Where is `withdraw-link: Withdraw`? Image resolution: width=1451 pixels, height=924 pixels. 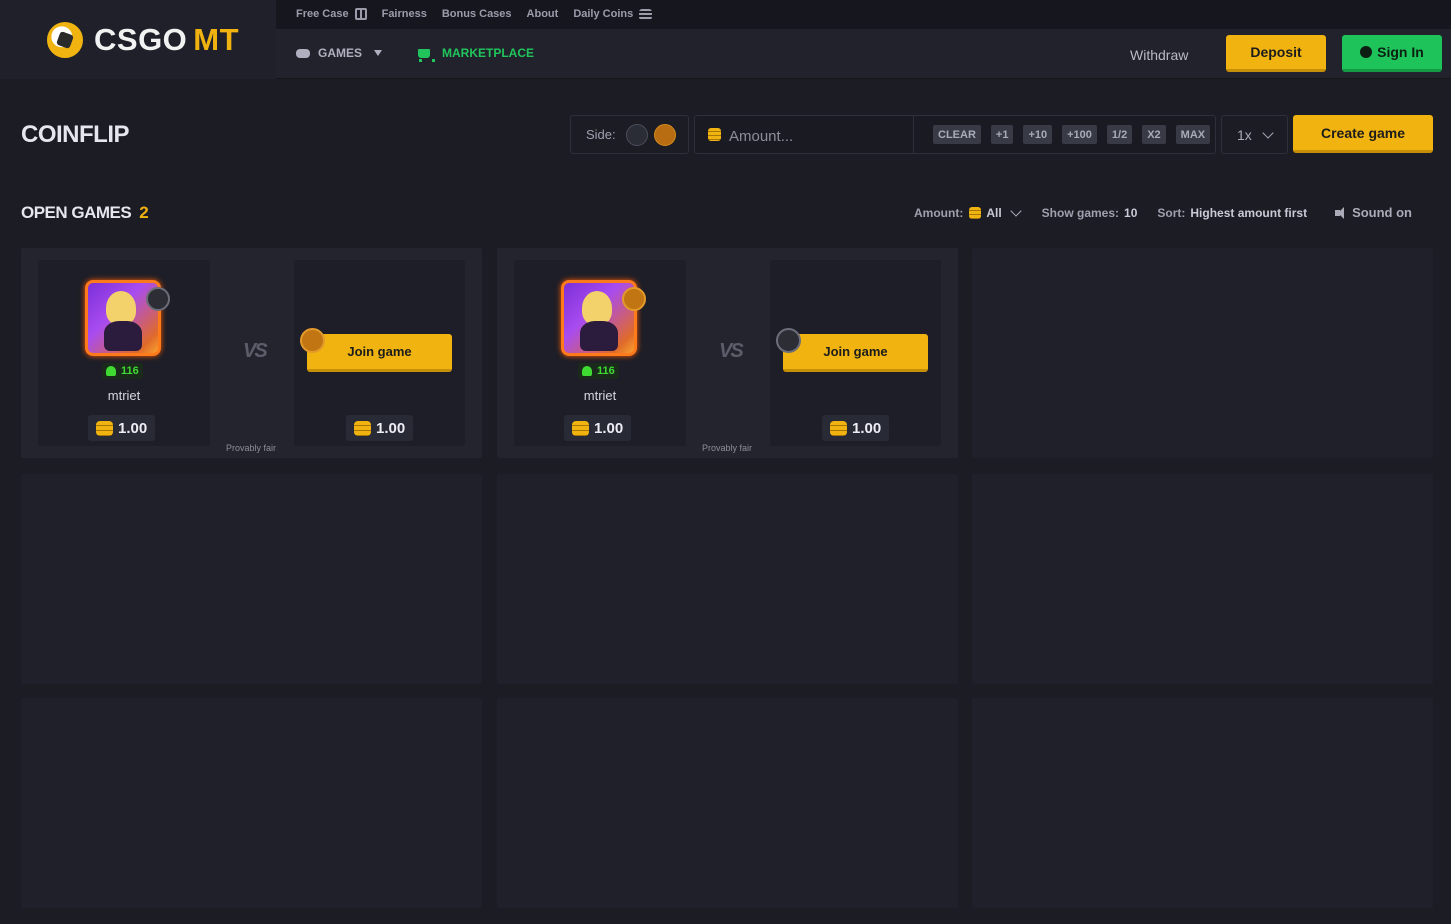 withdraw-link: Withdraw is located at coordinates (1159, 55).